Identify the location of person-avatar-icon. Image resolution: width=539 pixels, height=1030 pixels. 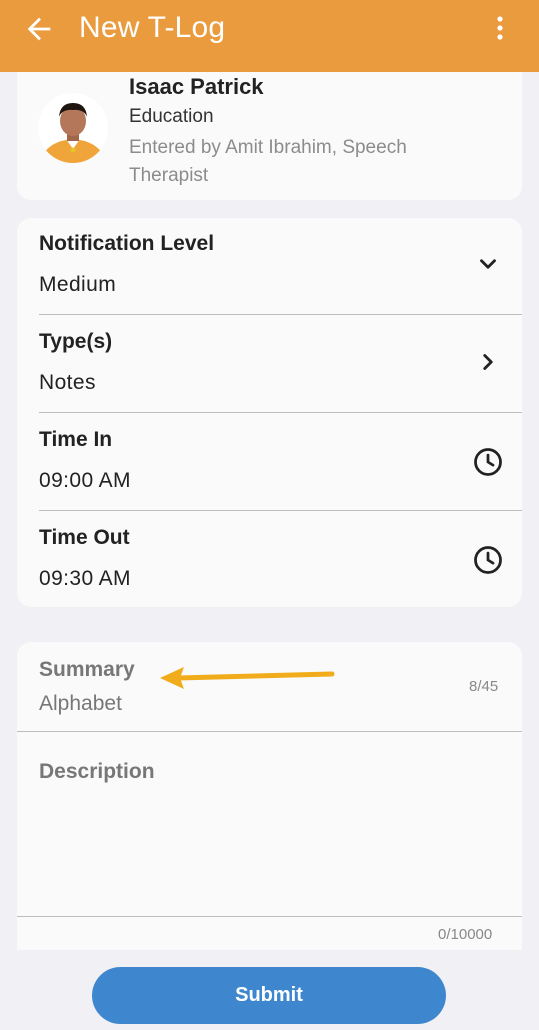
(73, 128).